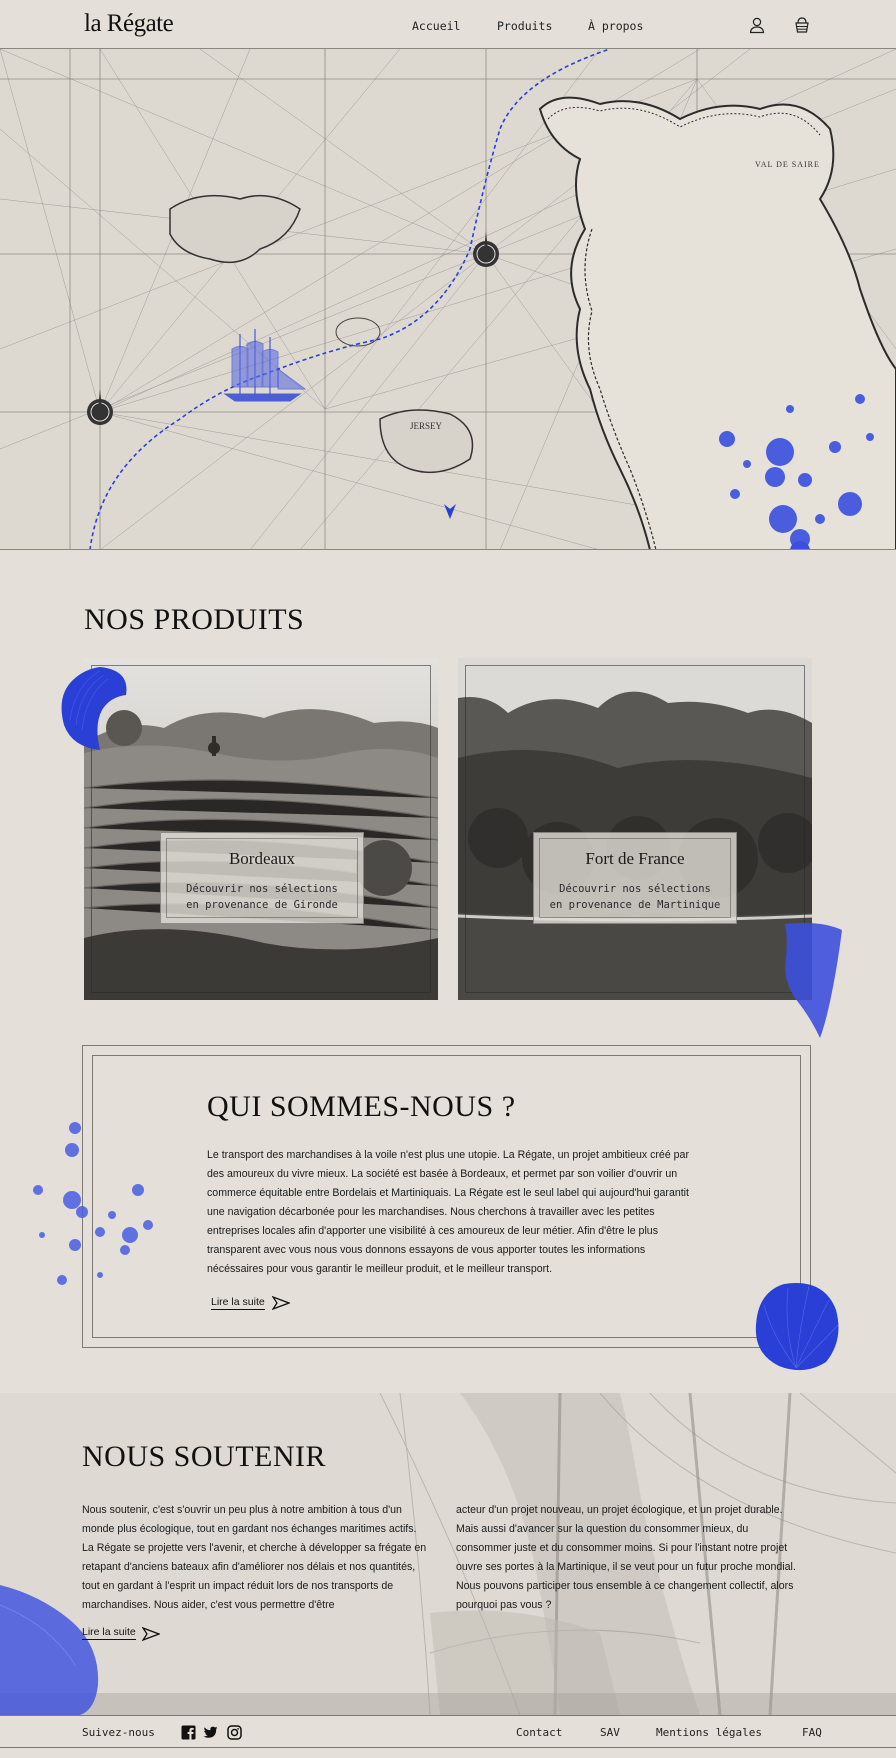 The image size is (896, 1758). Describe the element at coordinates (210, 1732) in the screenshot. I see `twitter-icon` at that location.